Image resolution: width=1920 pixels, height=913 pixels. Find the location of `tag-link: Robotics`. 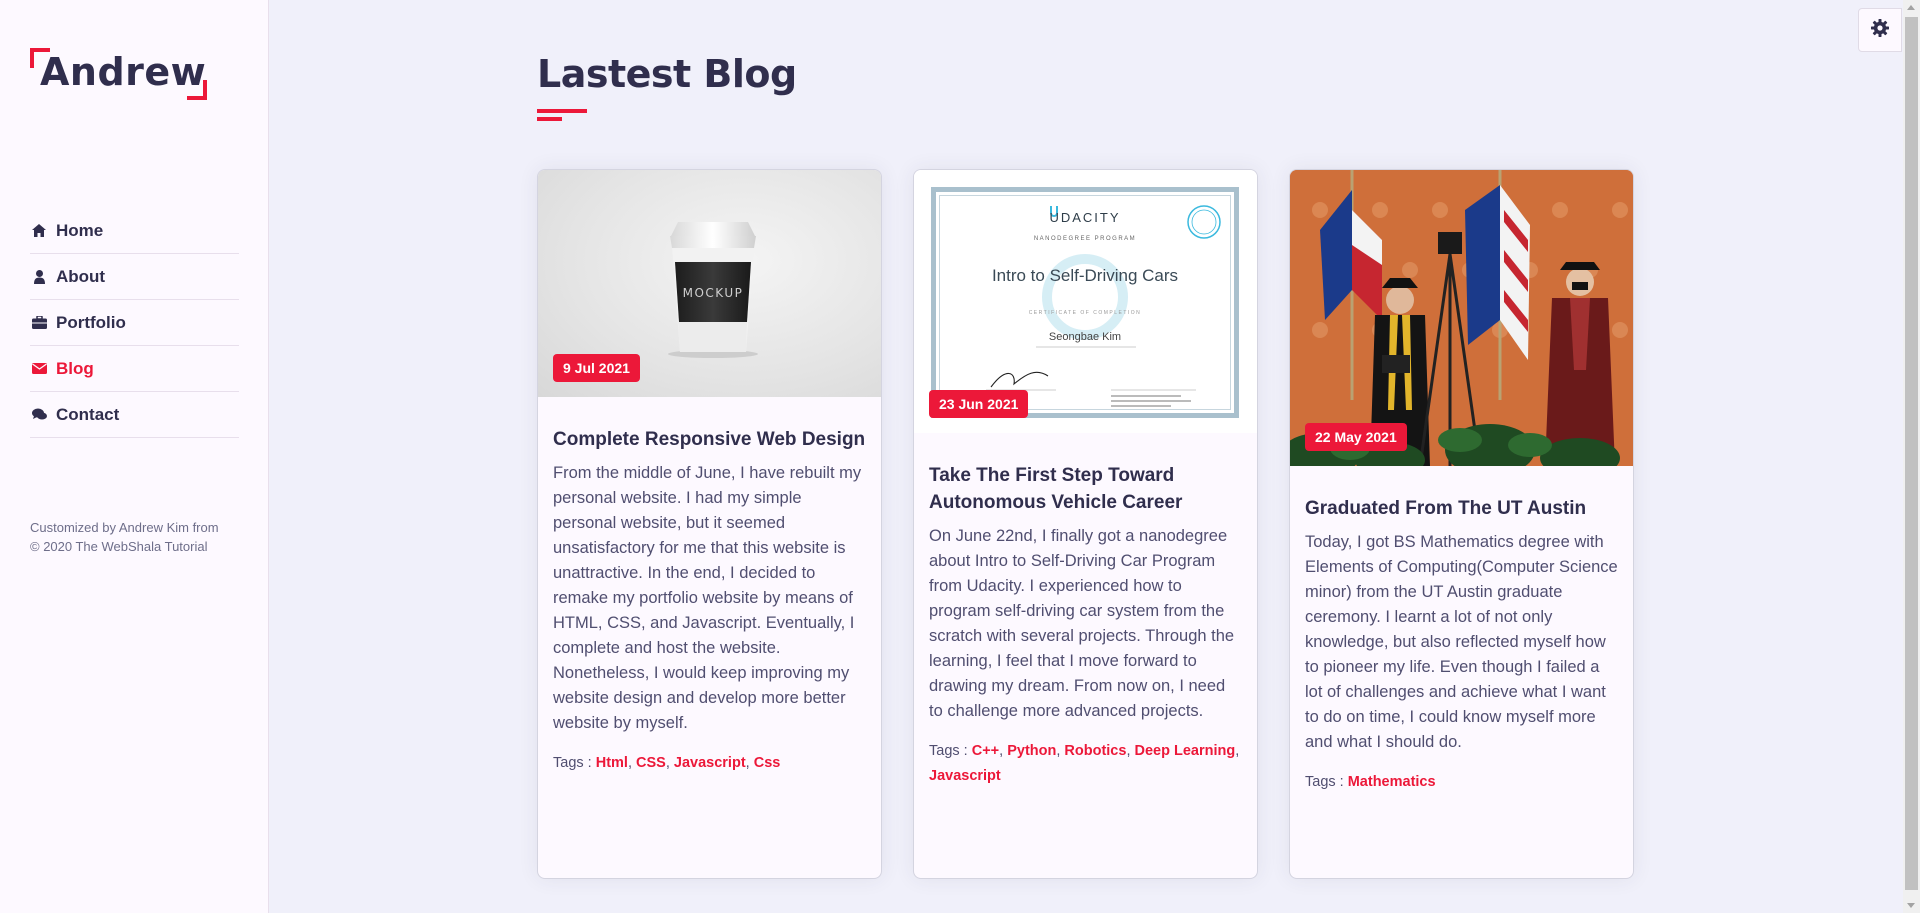

tag-link: Robotics is located at coordinates (1095, 751).